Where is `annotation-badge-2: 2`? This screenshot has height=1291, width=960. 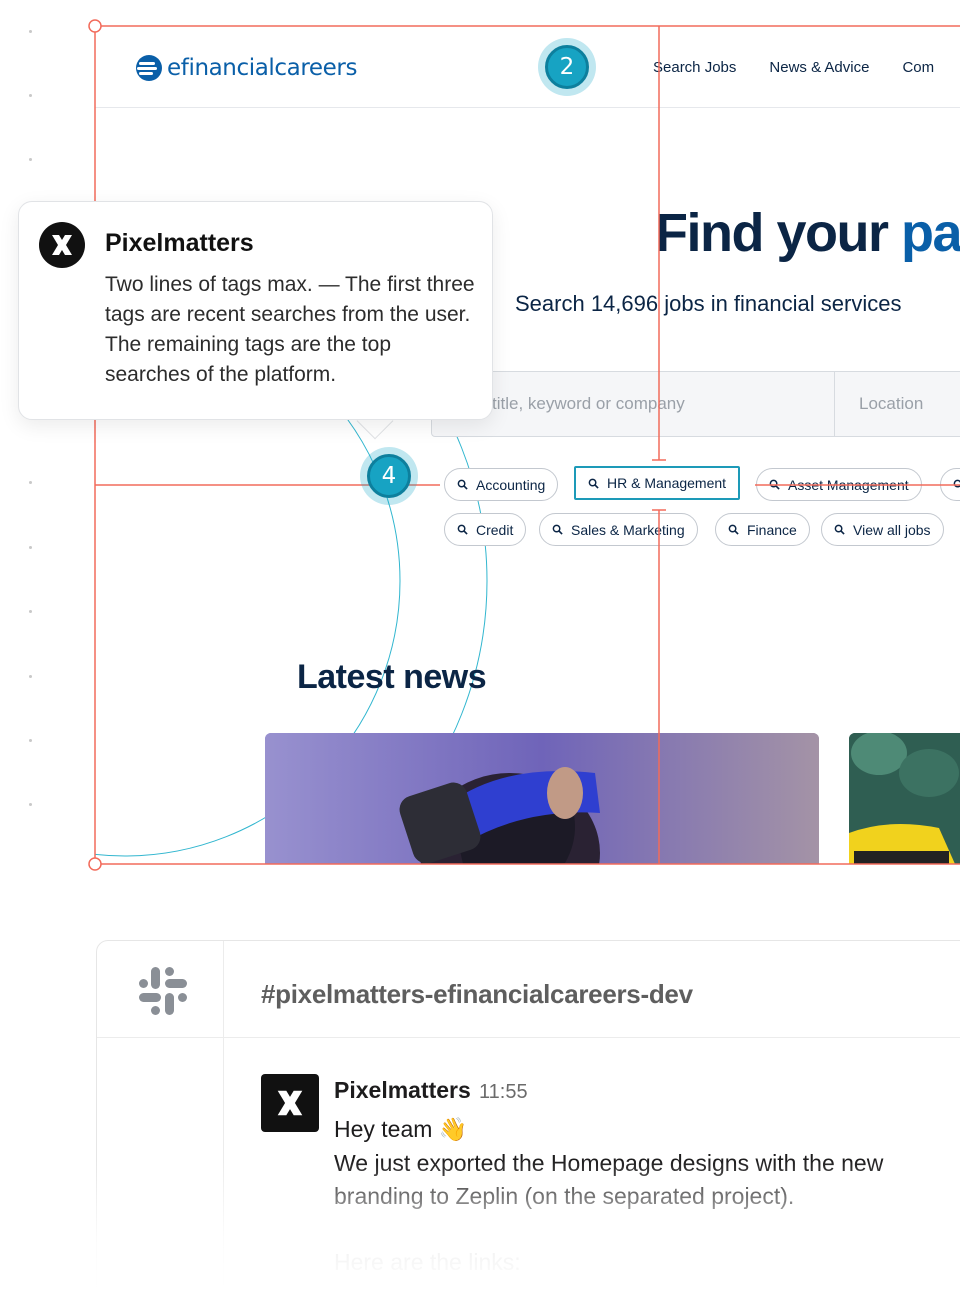
annotation-badge-2: 2 is located at coordinates (567, 67).